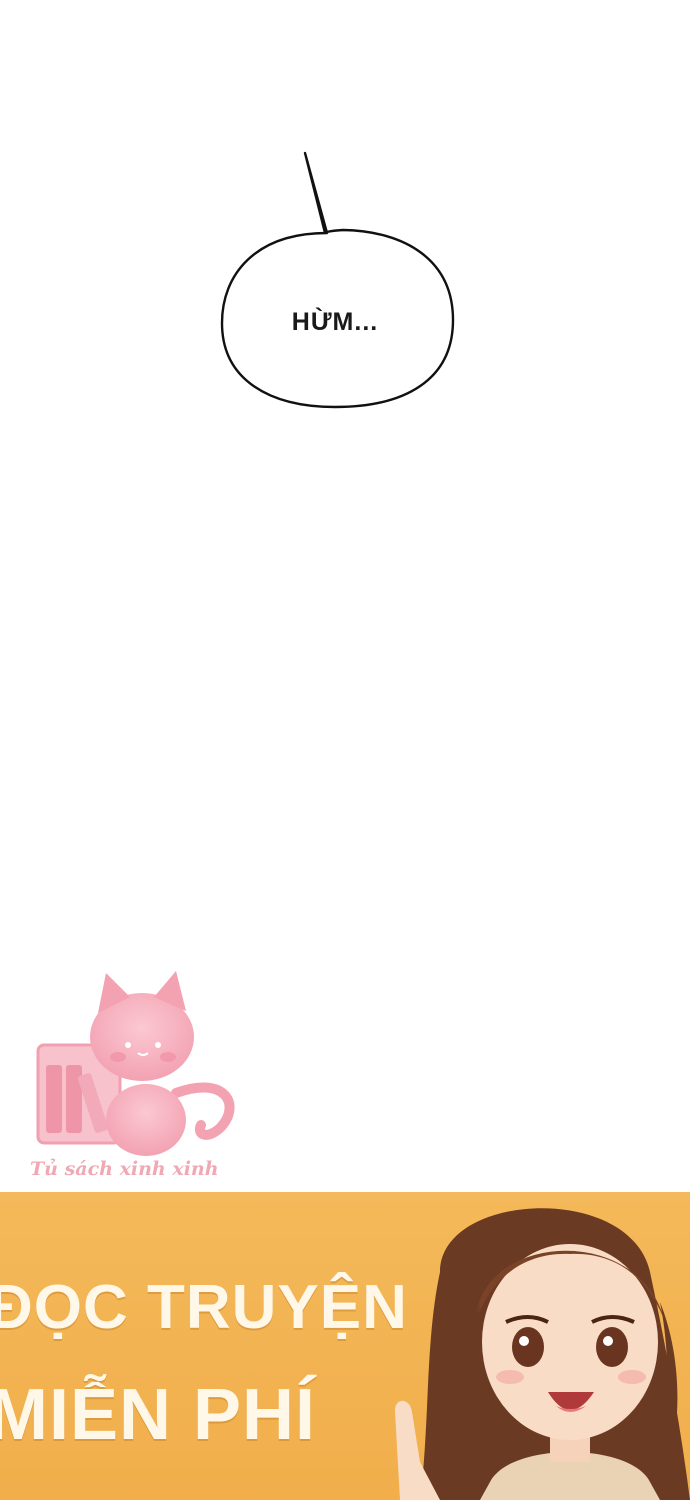 The height and width of the screenshot is (1500, 690). Describe the element at coordinates (124, 1169) in the screenshot. I see `watermark-text: Tủ sách xinh xinh` at that location.